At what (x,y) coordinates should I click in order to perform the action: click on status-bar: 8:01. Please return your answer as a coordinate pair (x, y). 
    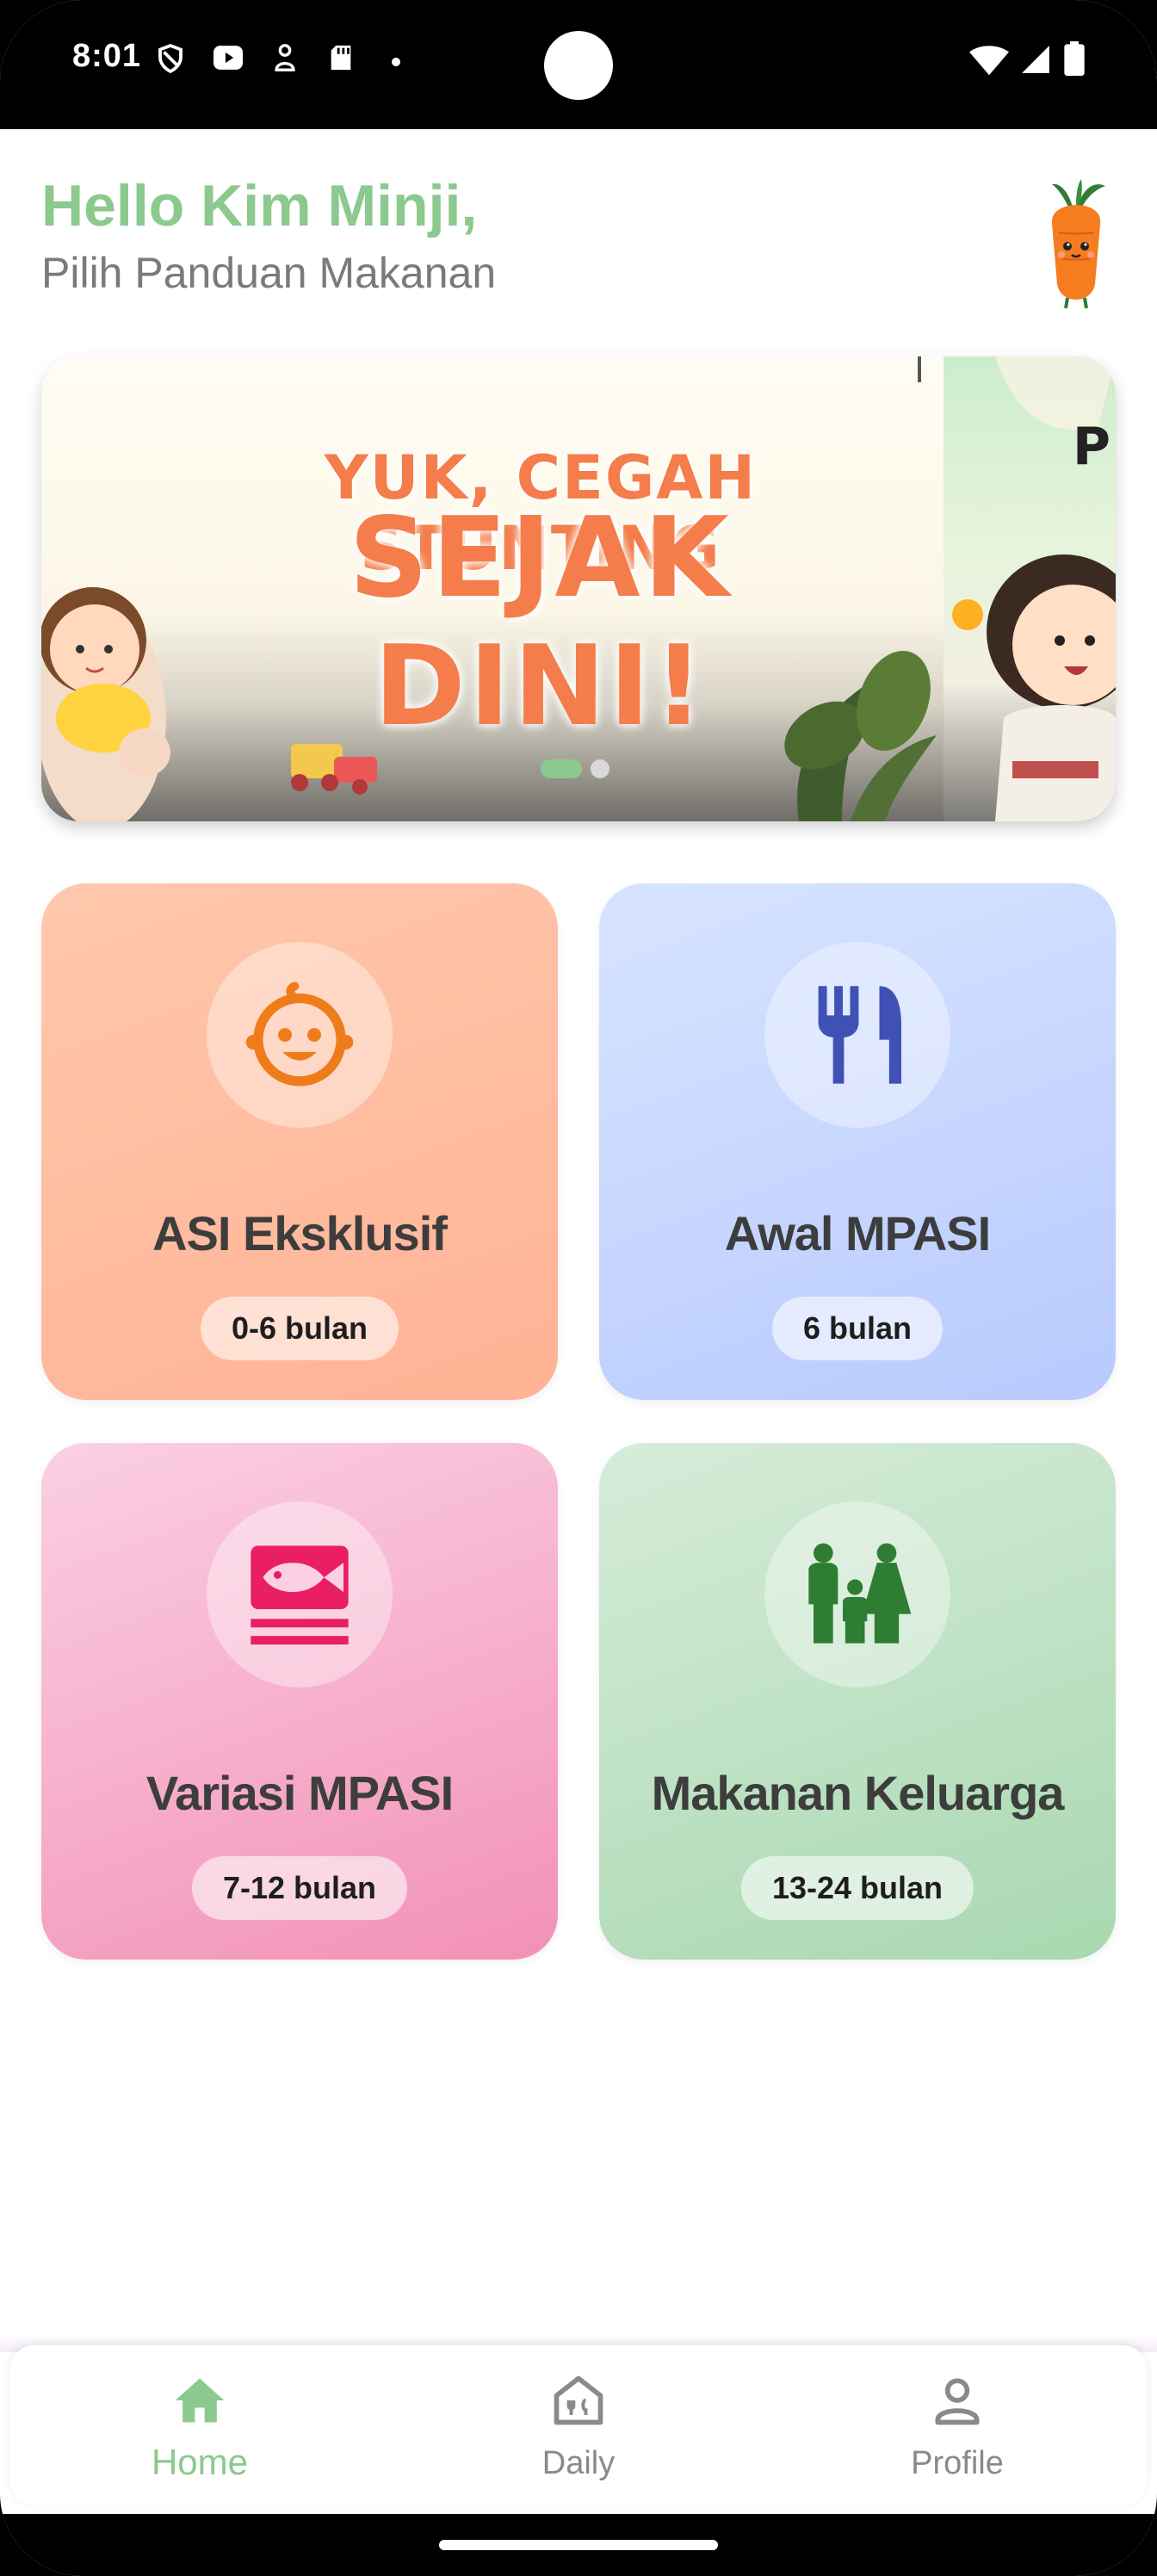
    Looking at the image, I should click on (579, 64).